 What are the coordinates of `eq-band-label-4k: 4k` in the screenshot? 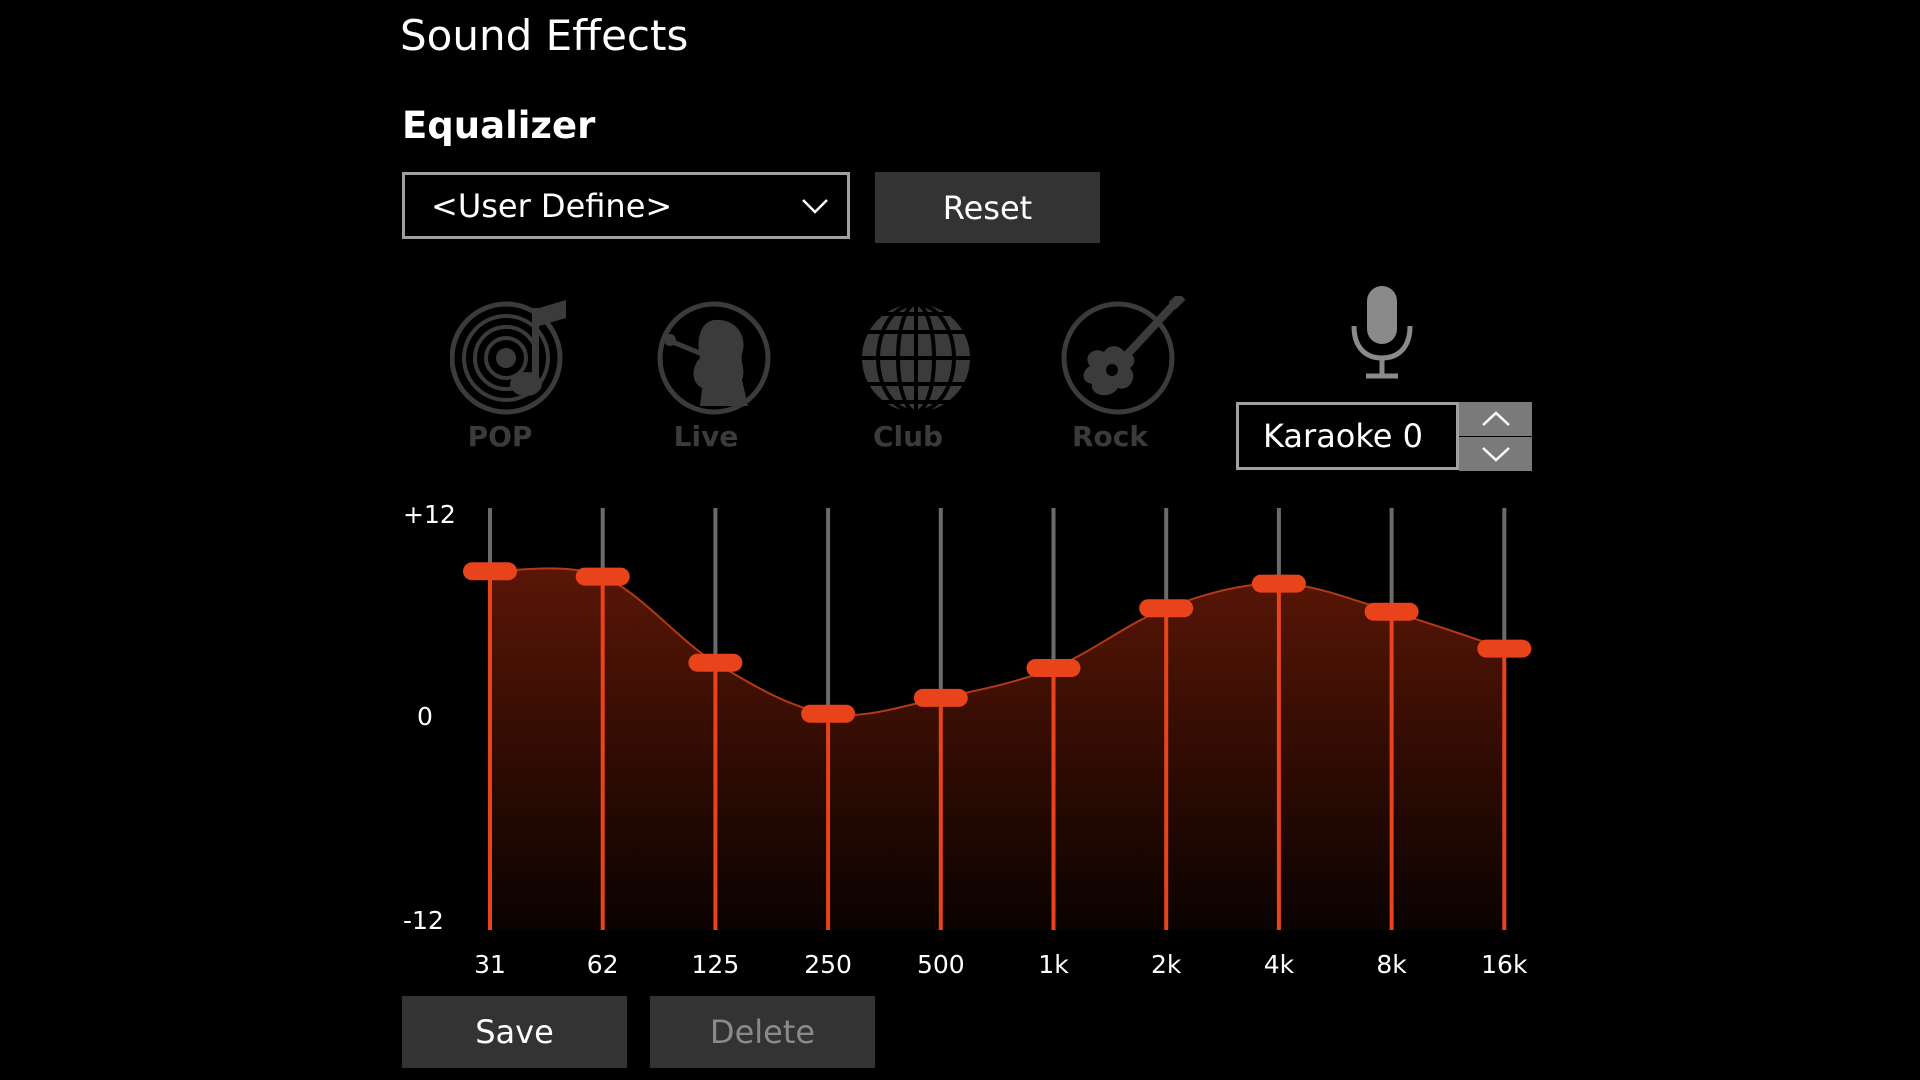 It's located at (1279, 964).